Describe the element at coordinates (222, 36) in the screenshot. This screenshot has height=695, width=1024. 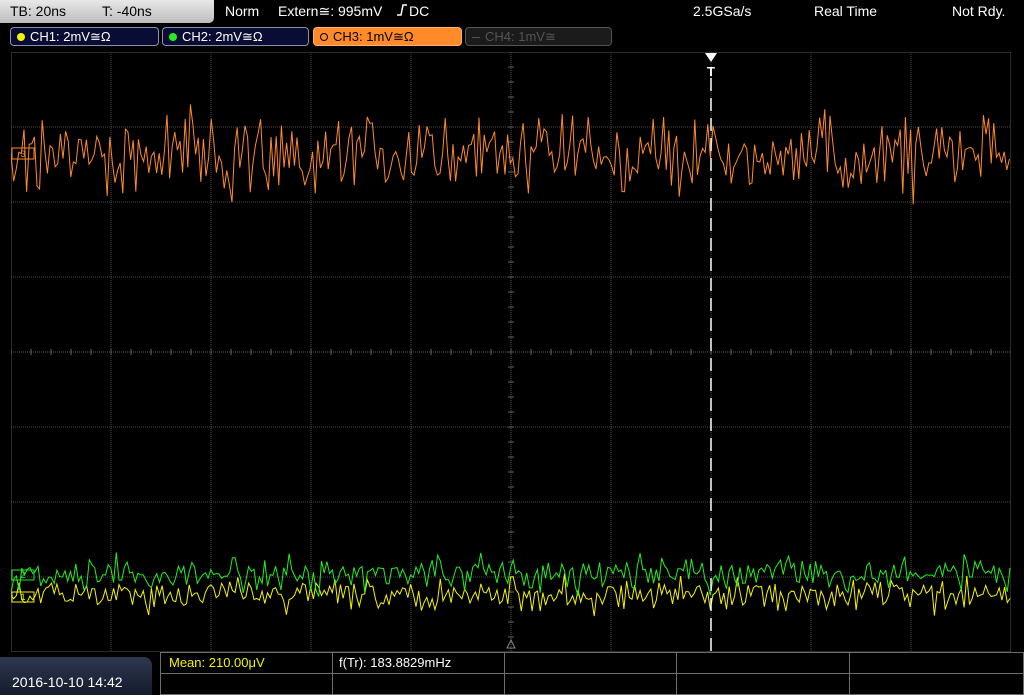
I see `channel-2-label: CH2: 2mV≅Ω` at that location.